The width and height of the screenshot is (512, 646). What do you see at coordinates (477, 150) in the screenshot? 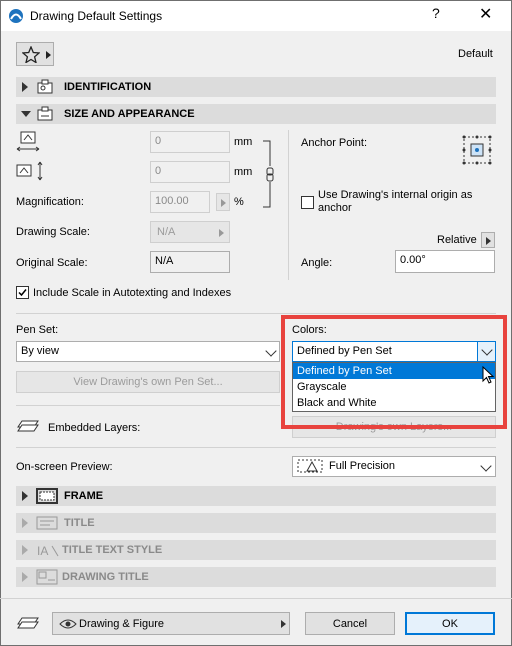
I see `anchor-point-selector` at bounding box center [477, 150].